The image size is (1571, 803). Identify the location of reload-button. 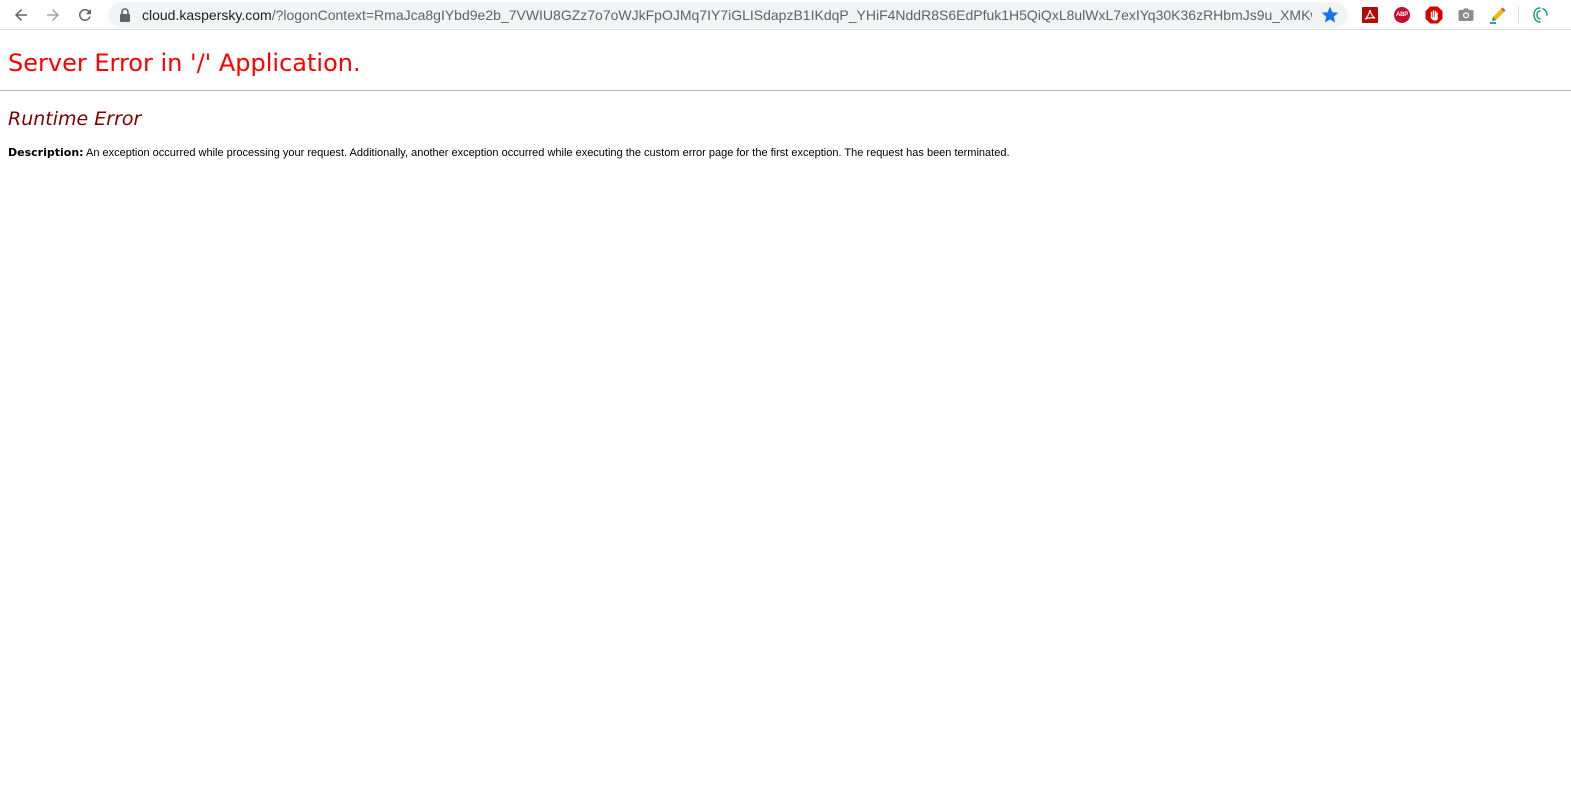
(85, 15).